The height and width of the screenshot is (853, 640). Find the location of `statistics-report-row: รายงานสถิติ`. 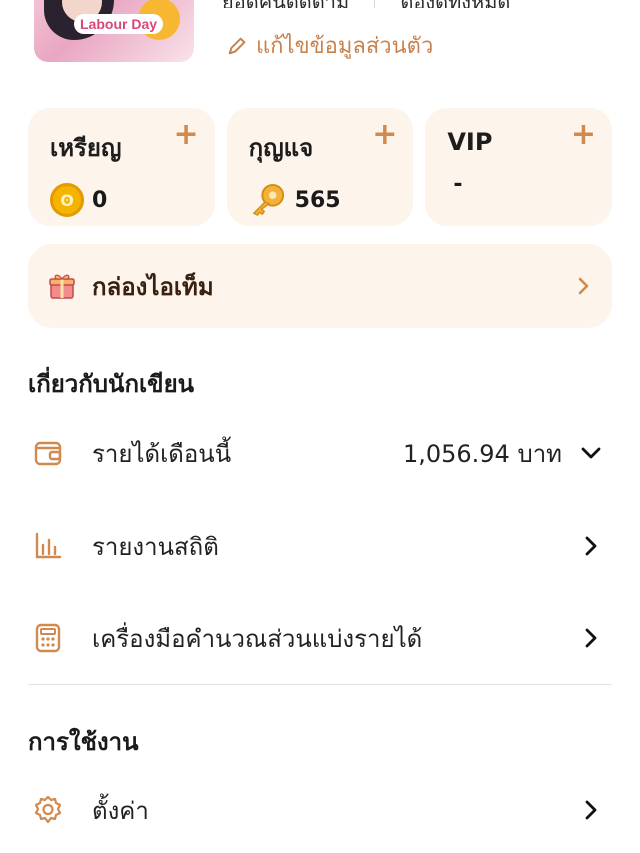

statistics-report-row: รายงานสถิติ is located at coordinates (320, 546).